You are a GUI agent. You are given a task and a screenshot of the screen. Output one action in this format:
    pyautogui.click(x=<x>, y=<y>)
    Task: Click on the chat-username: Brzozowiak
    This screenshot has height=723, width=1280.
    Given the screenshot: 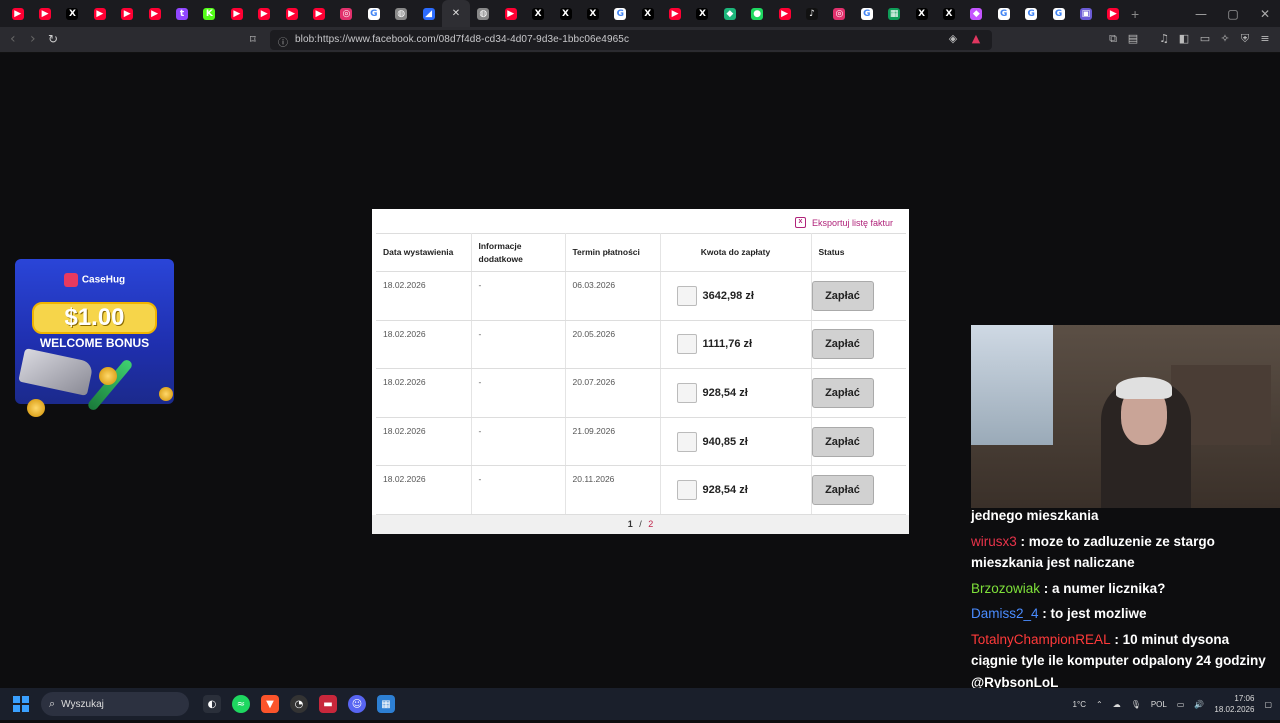 What is the action you would take?
    pyautogui.click(x=1005, y=588)
    